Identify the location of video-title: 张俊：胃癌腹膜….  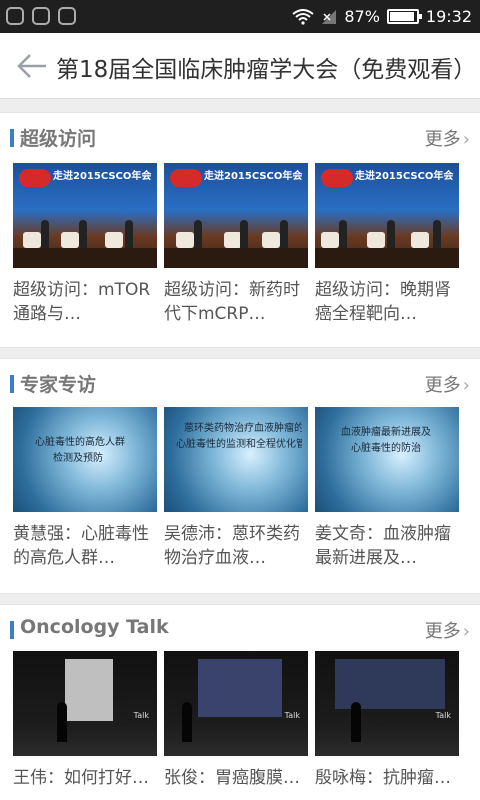
(232, 778).